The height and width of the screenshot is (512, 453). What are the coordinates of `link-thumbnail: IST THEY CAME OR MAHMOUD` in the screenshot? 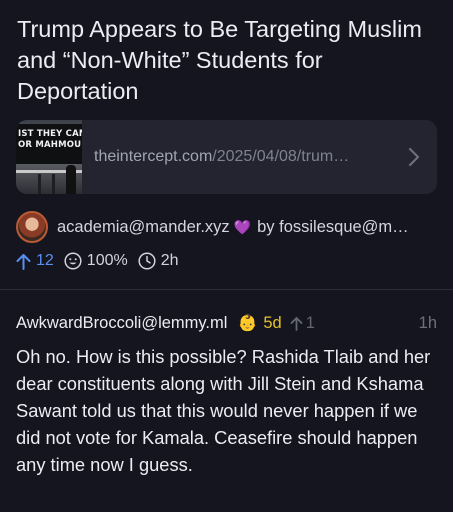 It's located at (49, 157).